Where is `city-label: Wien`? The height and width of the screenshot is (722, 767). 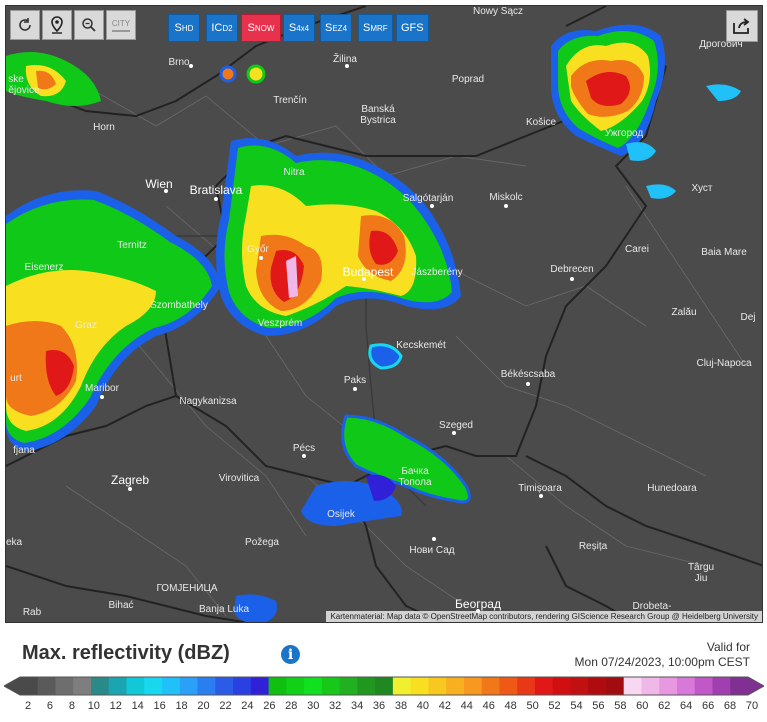 city-label: Wien is located at coordinates (159, 184).